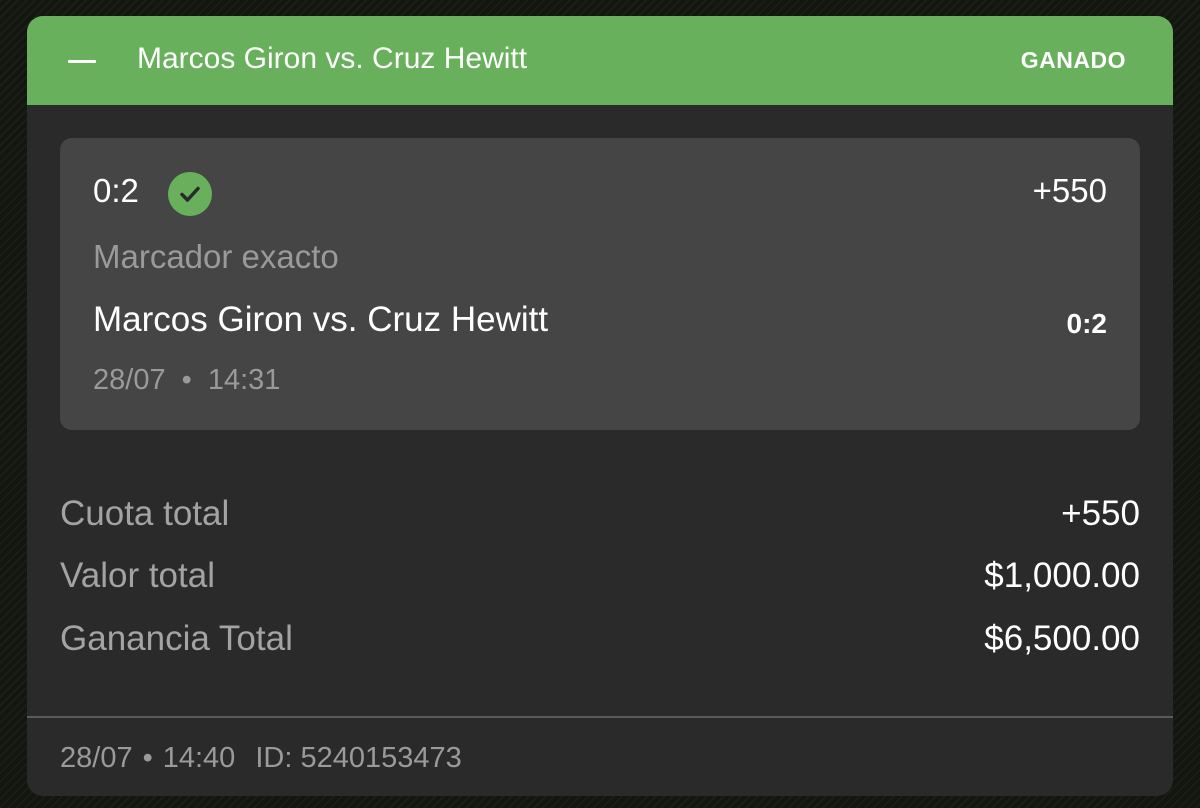 Image resolution: width=1200 pixels, height=808 pixels. I want to click on total-odds-label: Cuota total, so click(145, 513).